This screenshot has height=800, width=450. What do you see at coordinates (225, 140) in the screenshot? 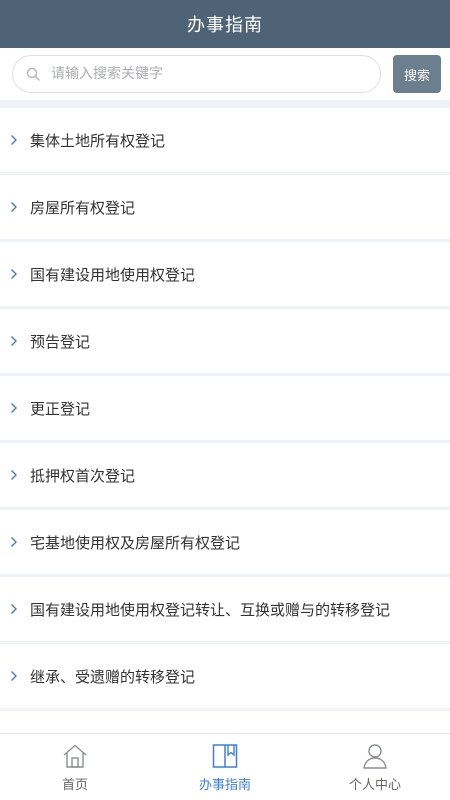
I see `guide-list-item: 集体土地所有权登记` at bounding box center [225, 140].